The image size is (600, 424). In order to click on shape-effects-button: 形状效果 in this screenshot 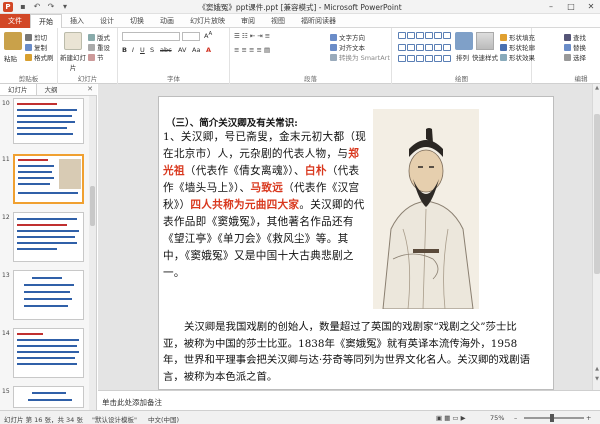, I will do `click(517, 57)`.